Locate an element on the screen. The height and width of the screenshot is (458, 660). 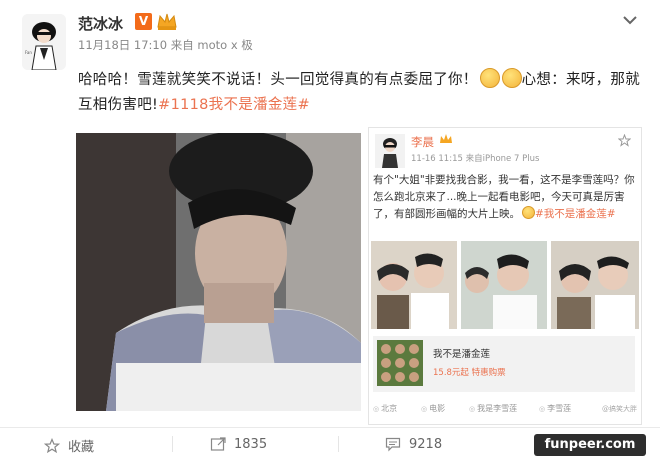
post-meta: 11月18日 17:10 来自 moto x 极 is located at coordinates (165, 45).